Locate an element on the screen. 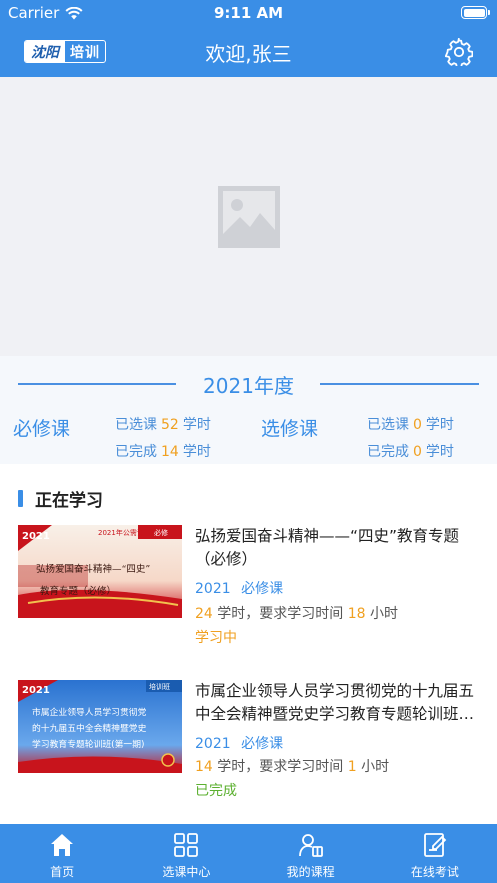 This screenshot has width=497, height=883. required-selected-label: 已选课 is located at coordinates (136, 425).